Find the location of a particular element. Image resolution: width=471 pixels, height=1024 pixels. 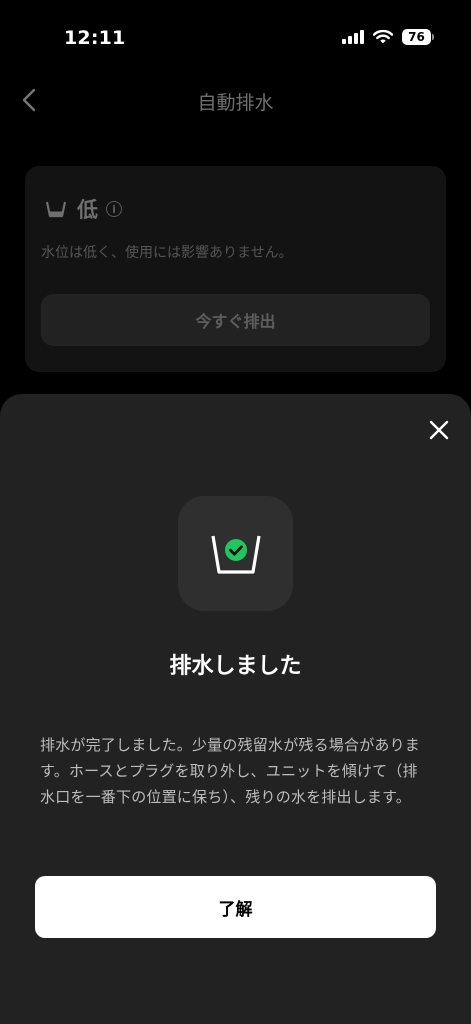

bucket-check-icon is located at coordinates (236, 554).